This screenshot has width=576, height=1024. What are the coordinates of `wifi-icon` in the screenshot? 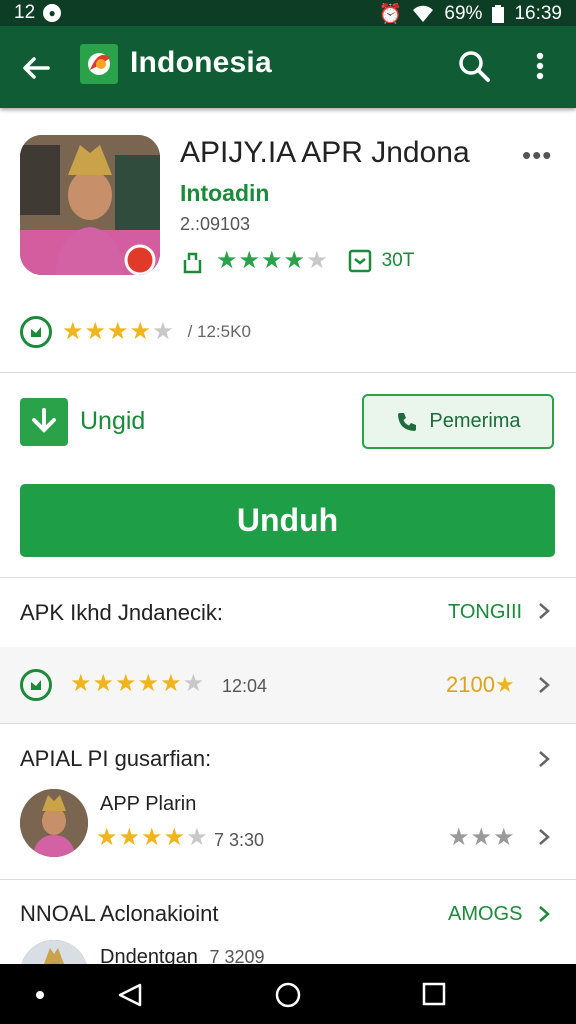 It's located at (423, 13).